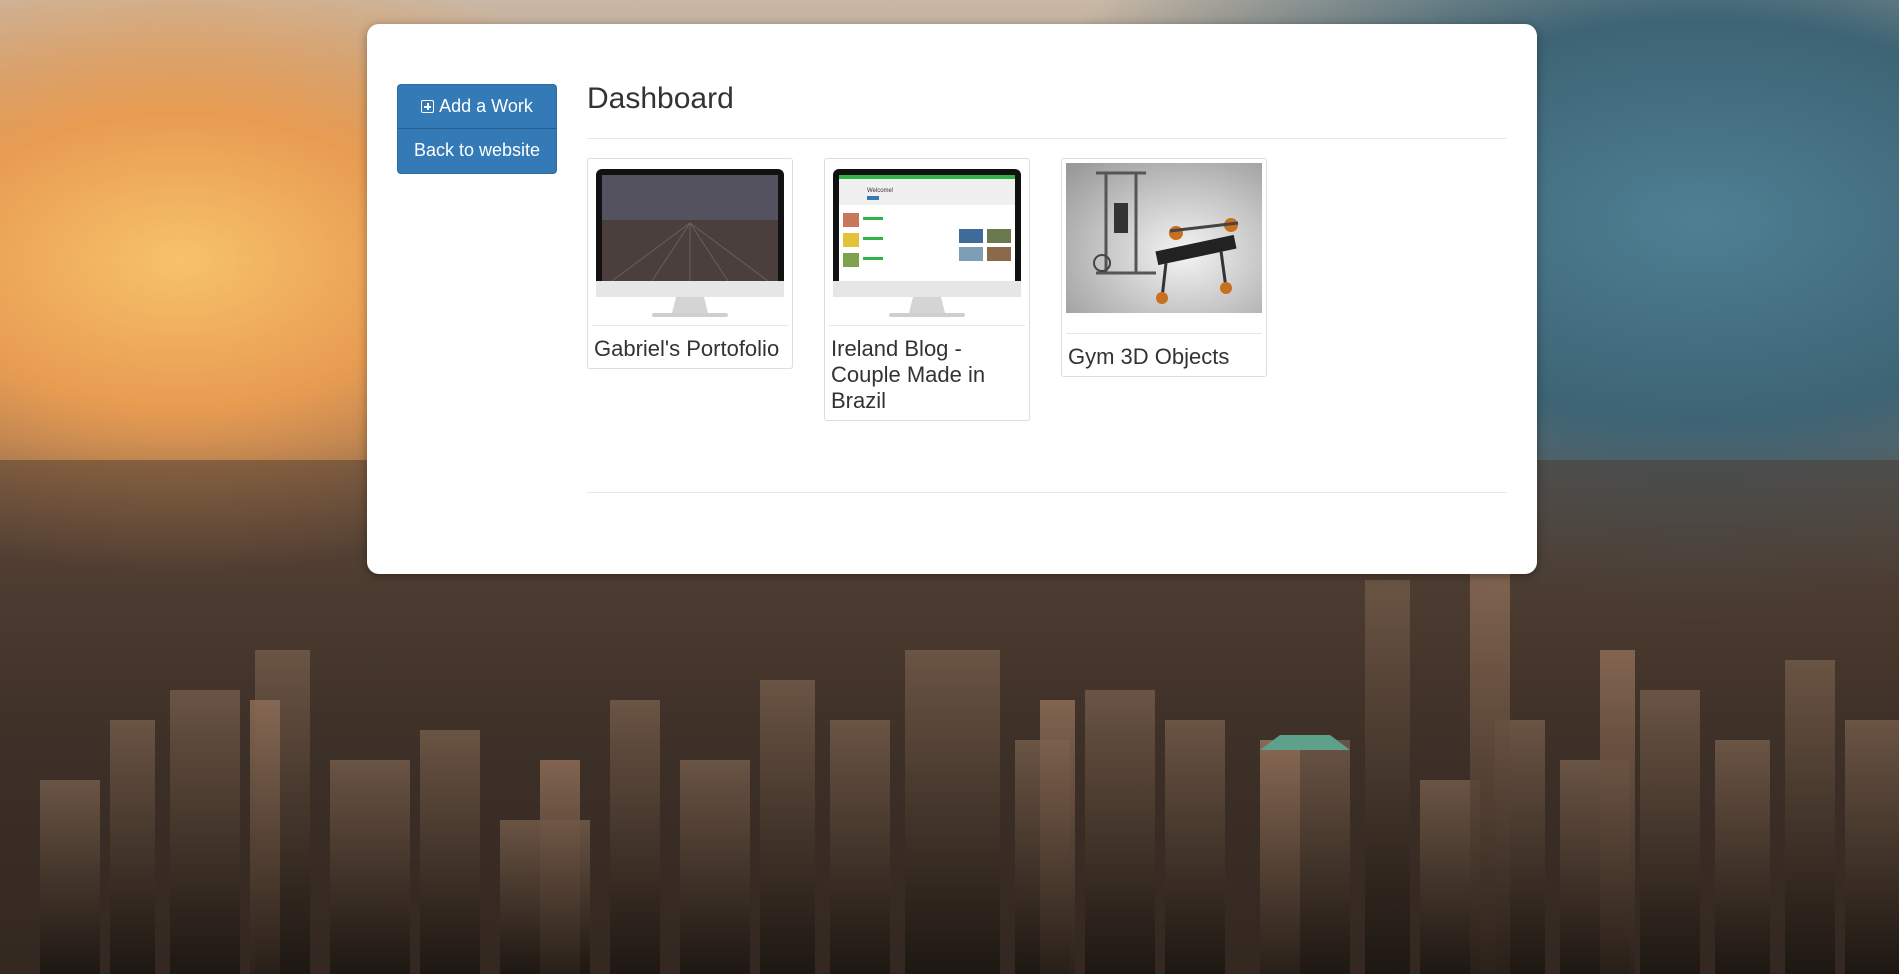 This screenshot has height=974, width=1899. I want to click on plus-square-icon, so click(428, 106).